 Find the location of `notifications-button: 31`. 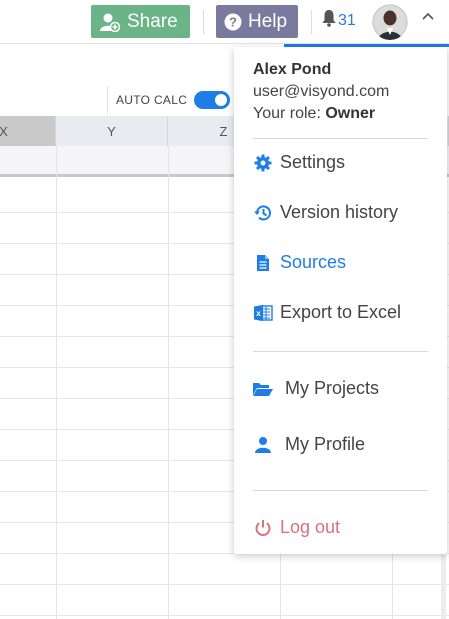

notifications-button: 31 is located at coordinates (339, 20).